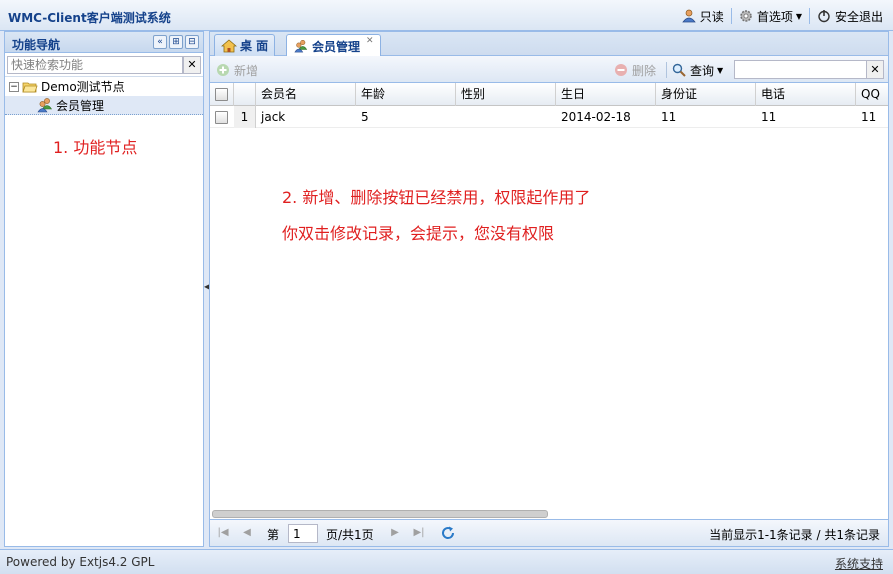 Image resolution: width=893 pixels, height=574 pixels. Describe the element at coordinates (365, 117) in the screenshot. I see `cell-age: 5` at that location.